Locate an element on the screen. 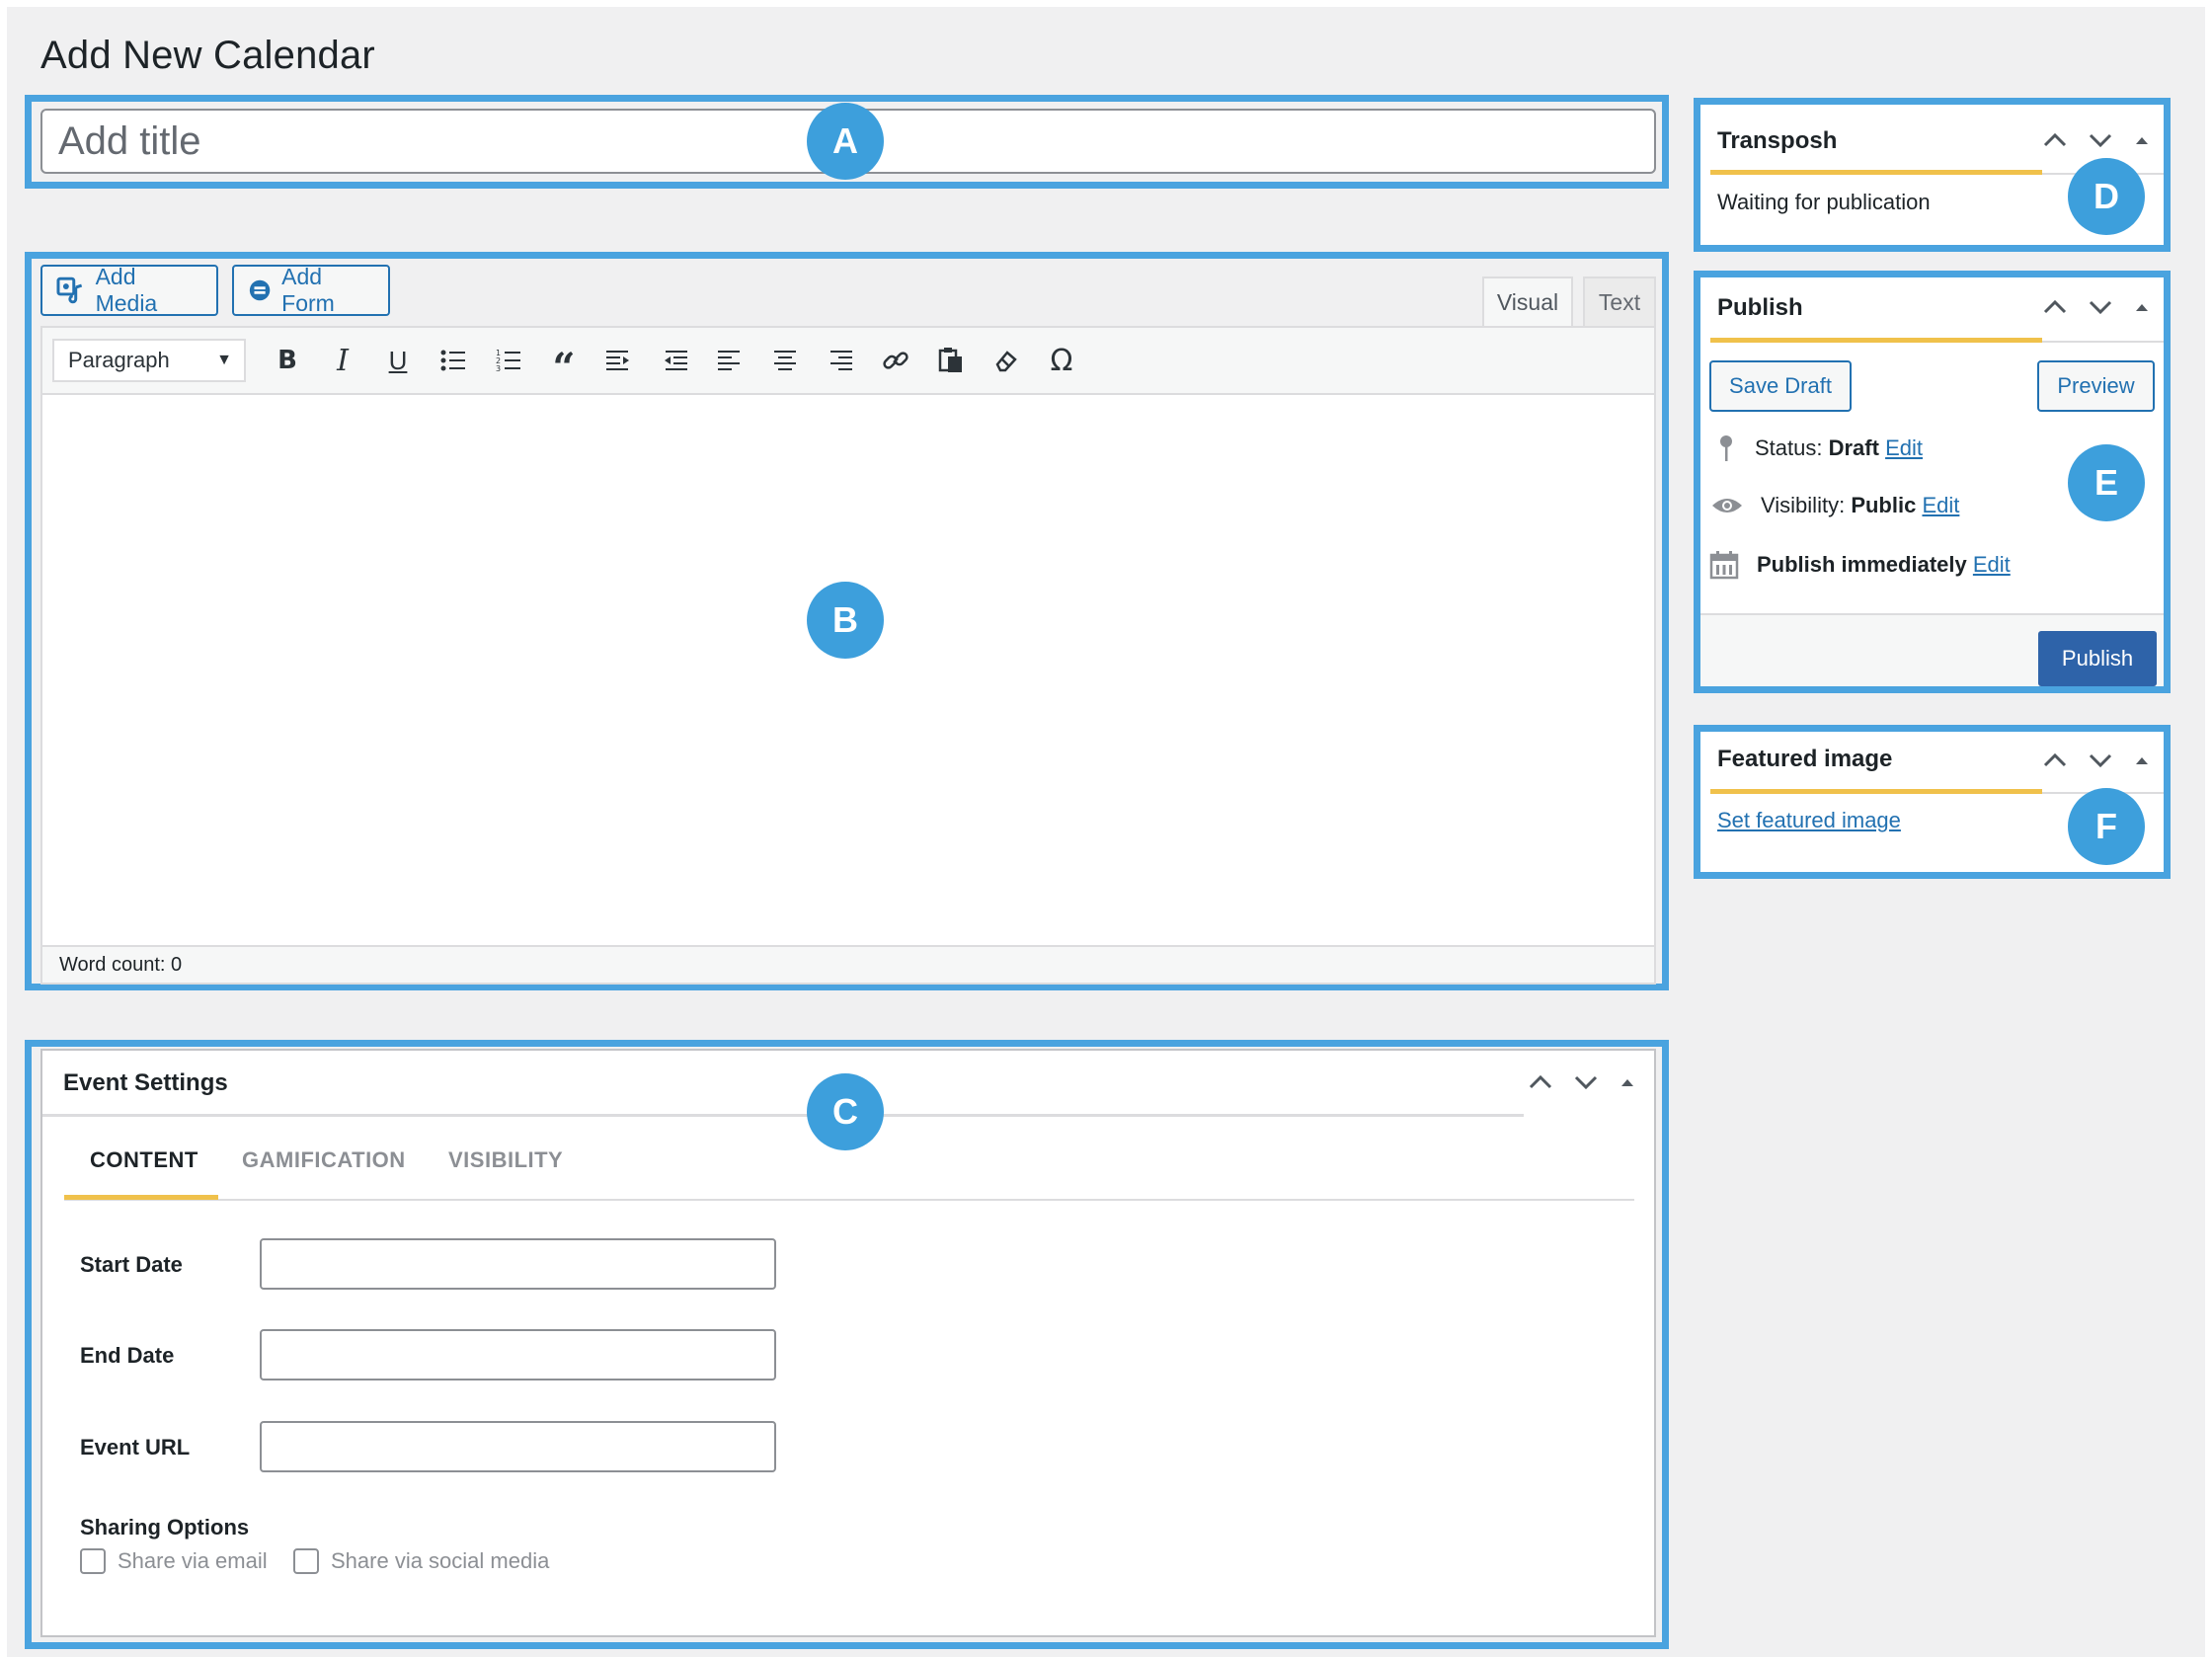 The height and width of the screenshot is (1657, 2212). end-date-input is located at coordinates (518, 1355).